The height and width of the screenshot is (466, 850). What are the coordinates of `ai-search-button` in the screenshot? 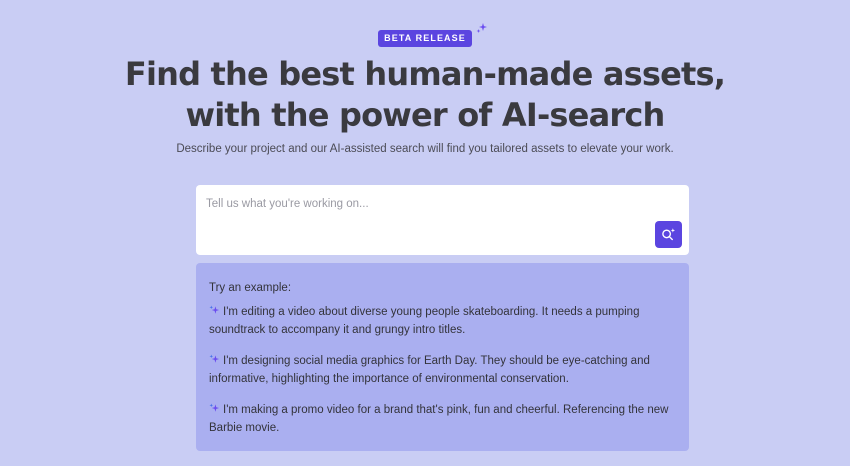 It's located at (668, 234).